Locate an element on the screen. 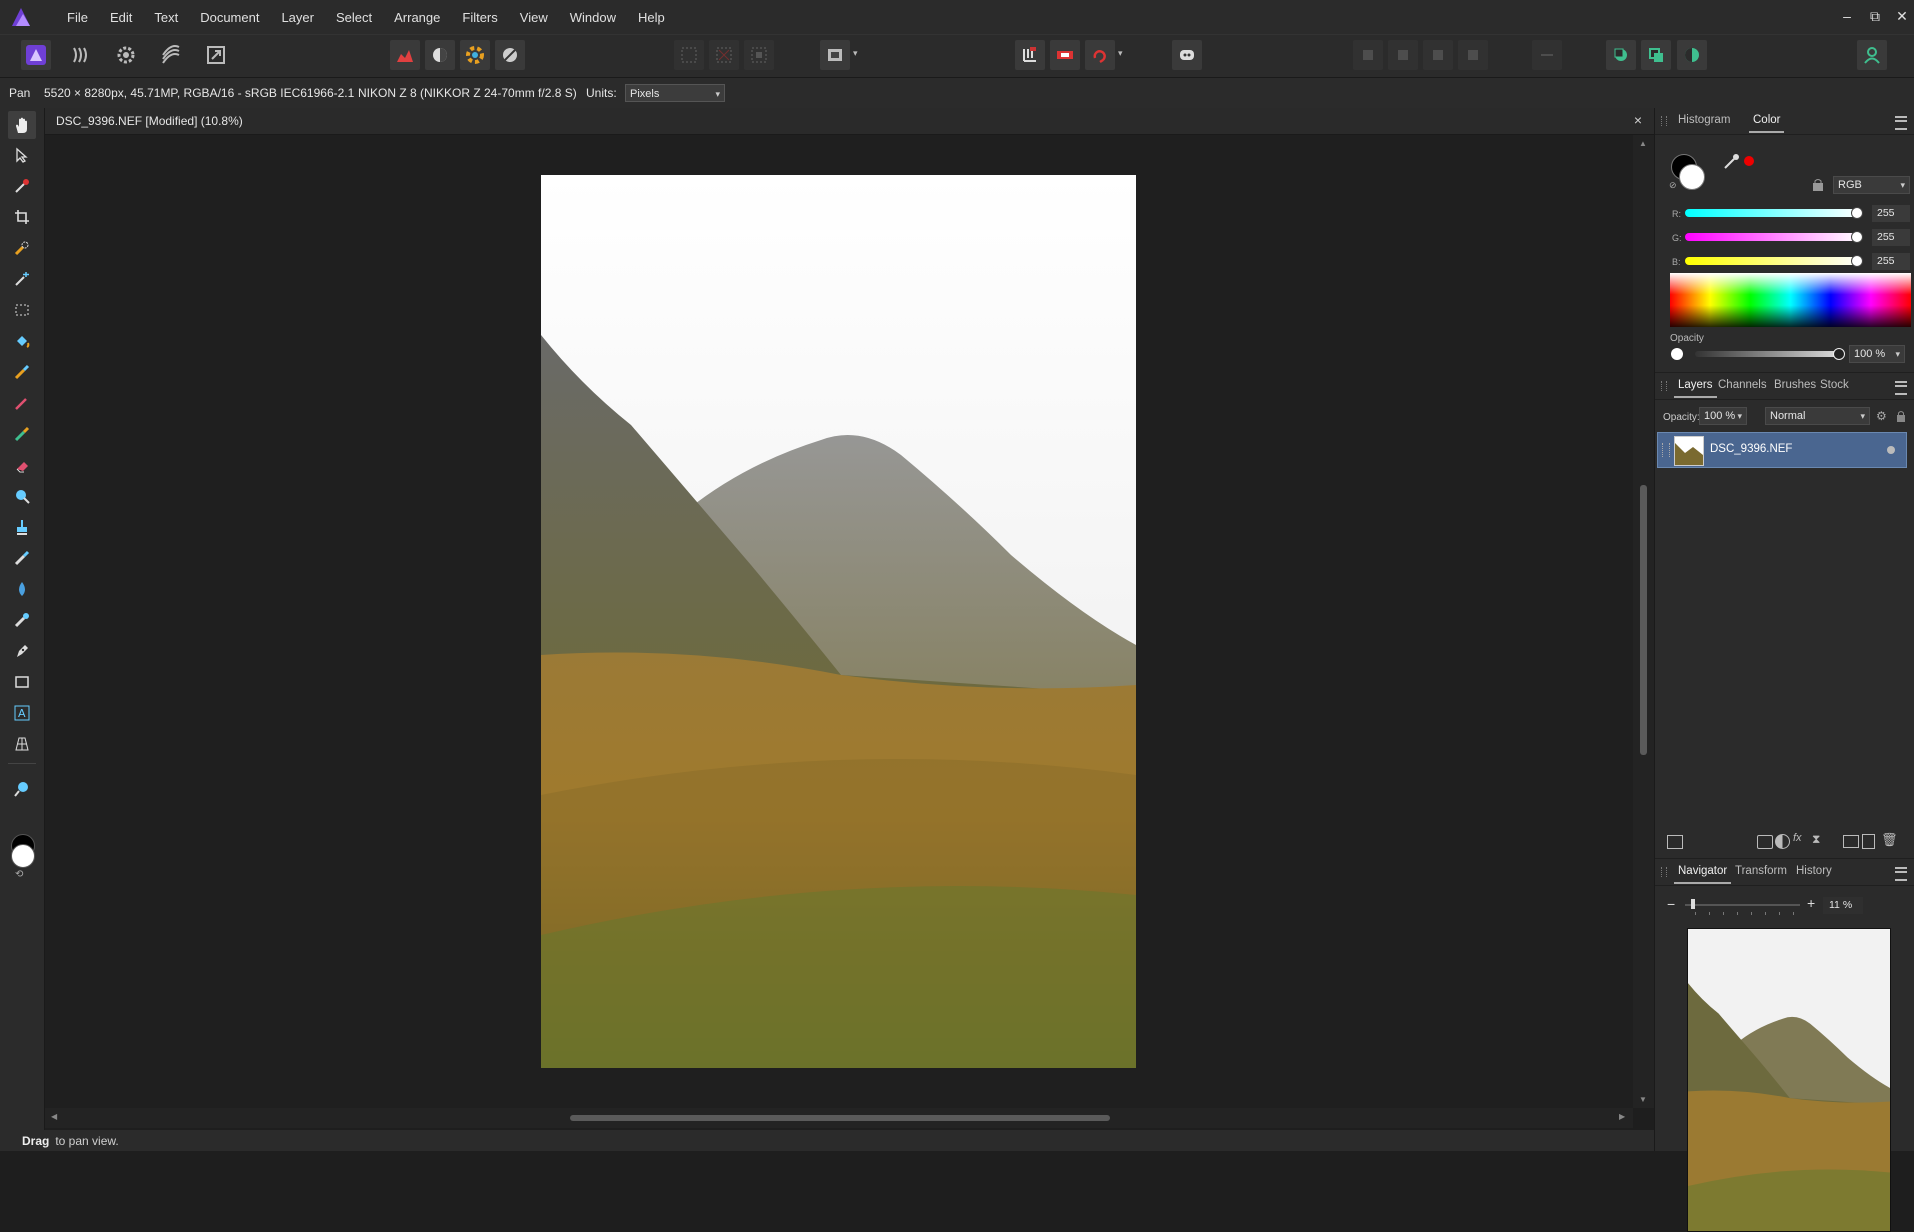  green-slider-knob is located at coordinates (1857, 237).